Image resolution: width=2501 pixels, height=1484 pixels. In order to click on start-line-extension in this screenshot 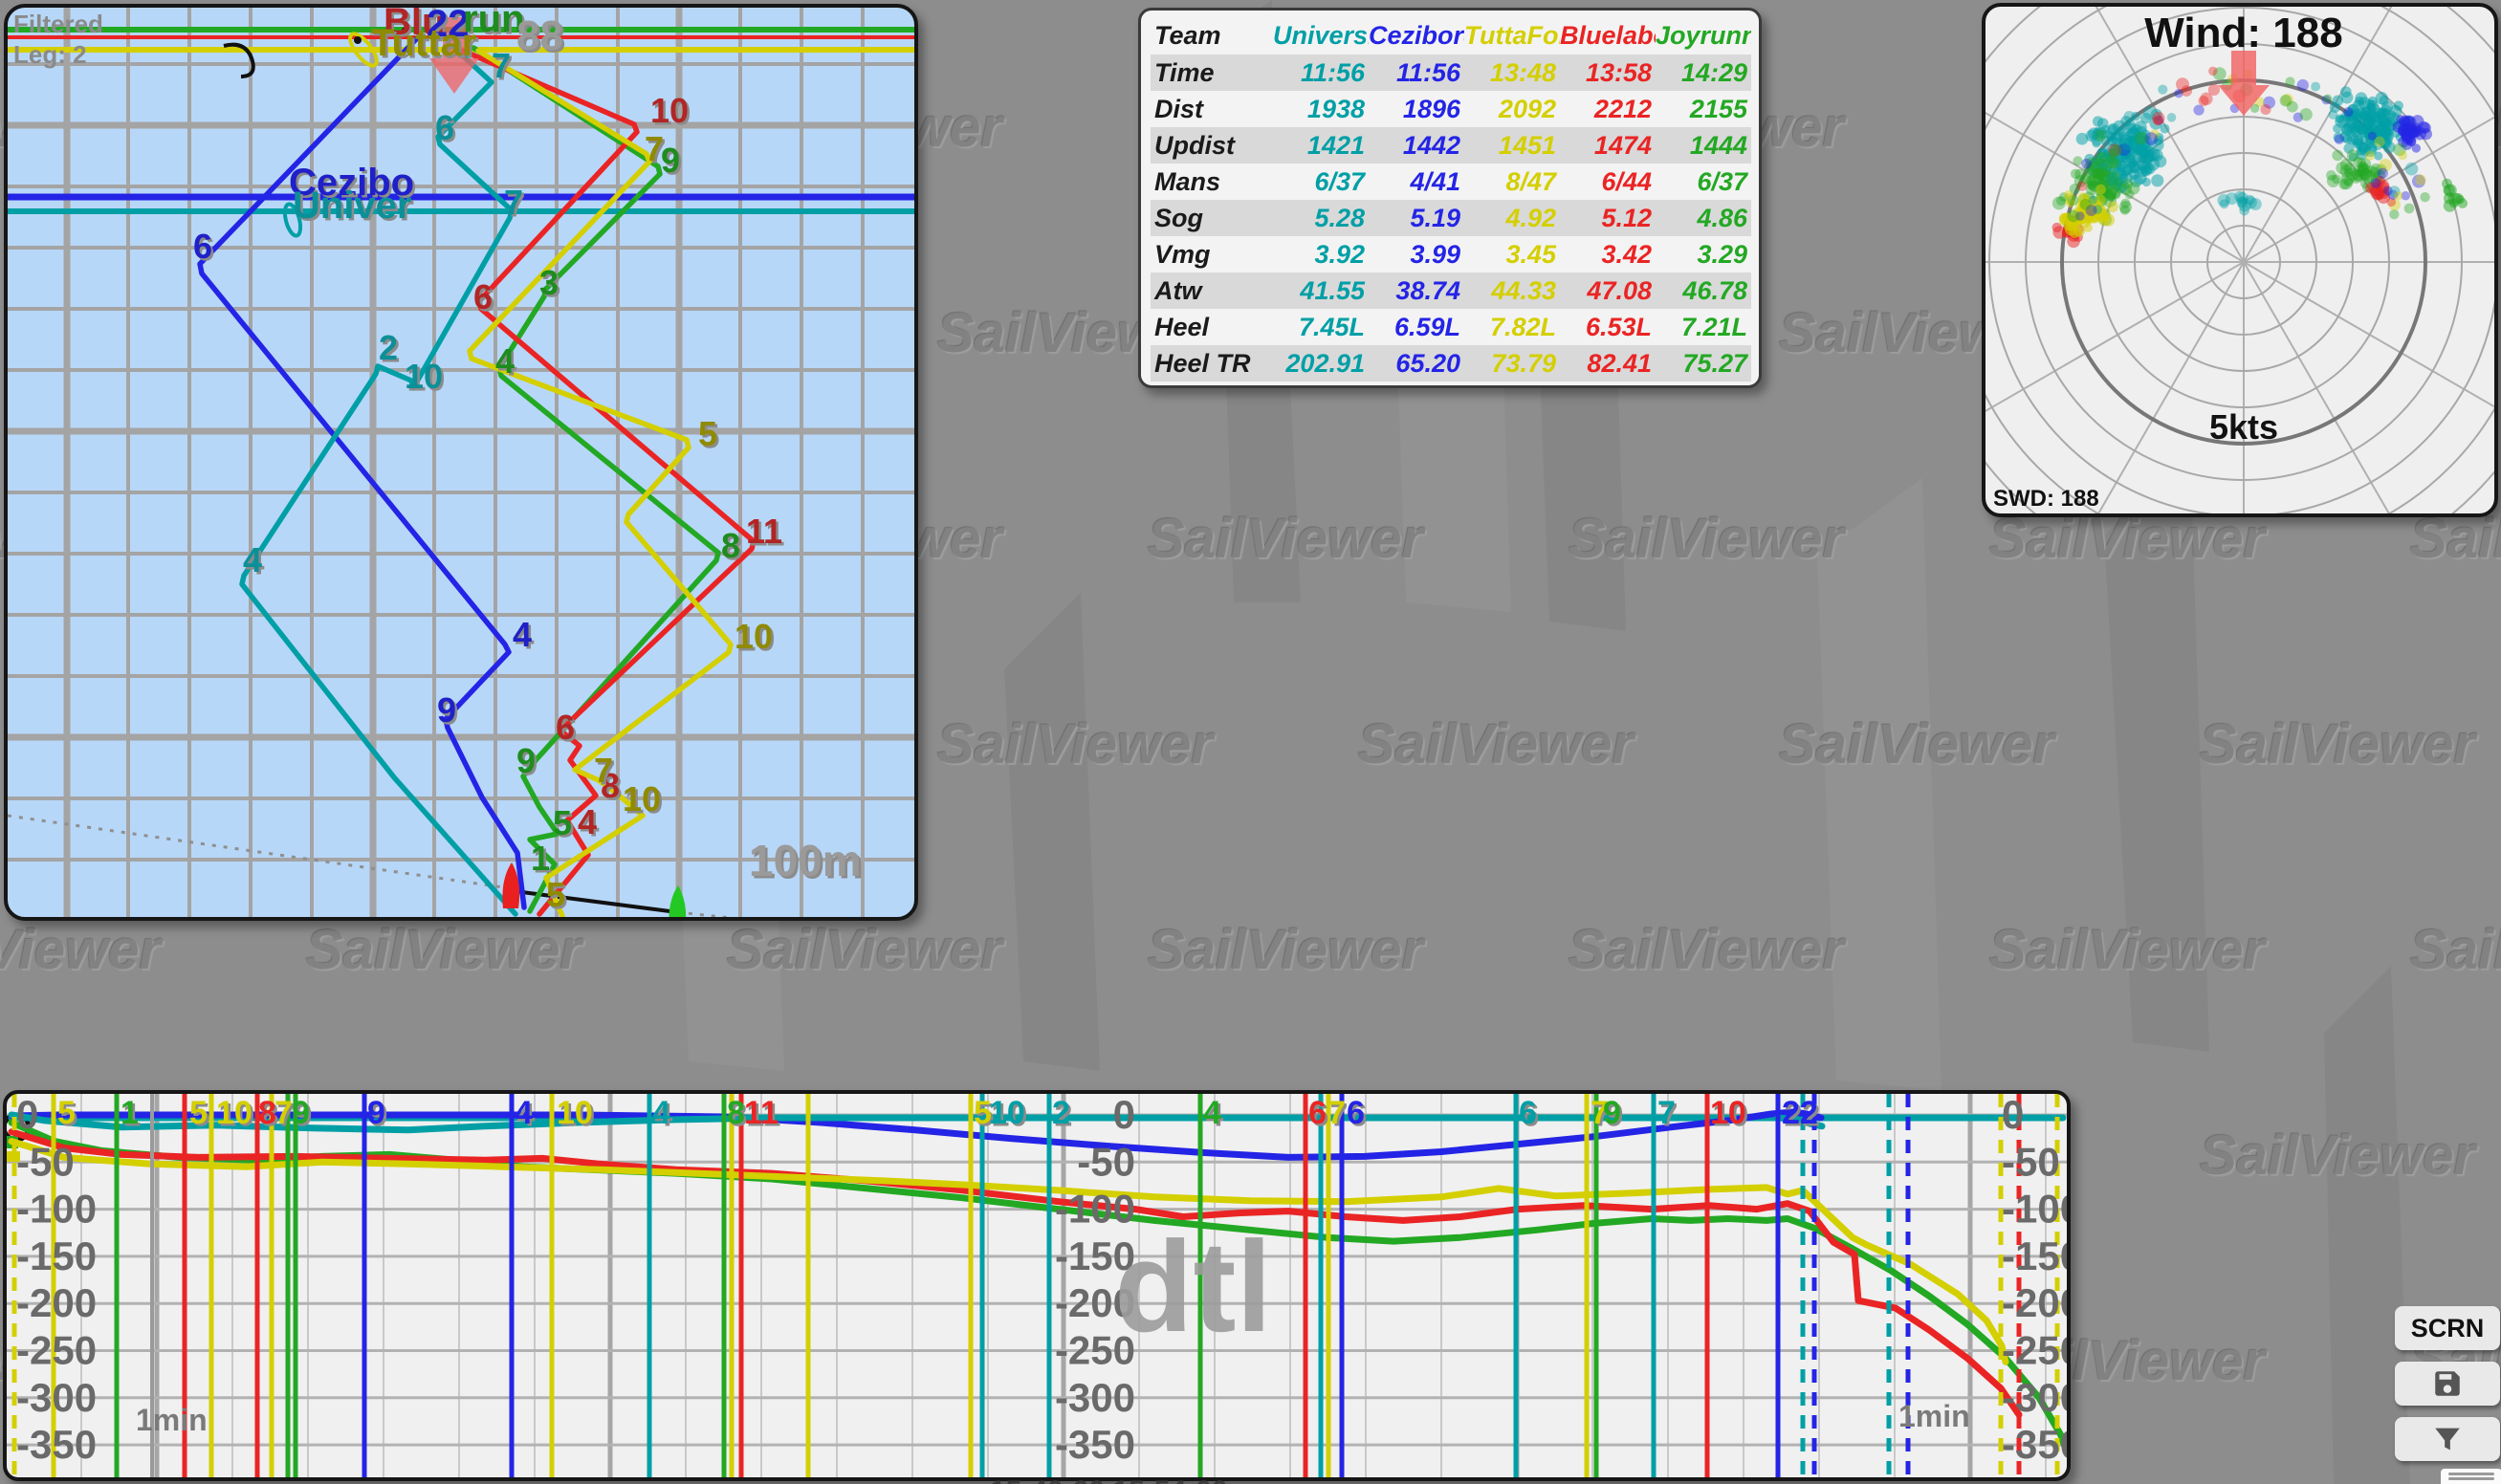, I will do `click(706, 913)`.